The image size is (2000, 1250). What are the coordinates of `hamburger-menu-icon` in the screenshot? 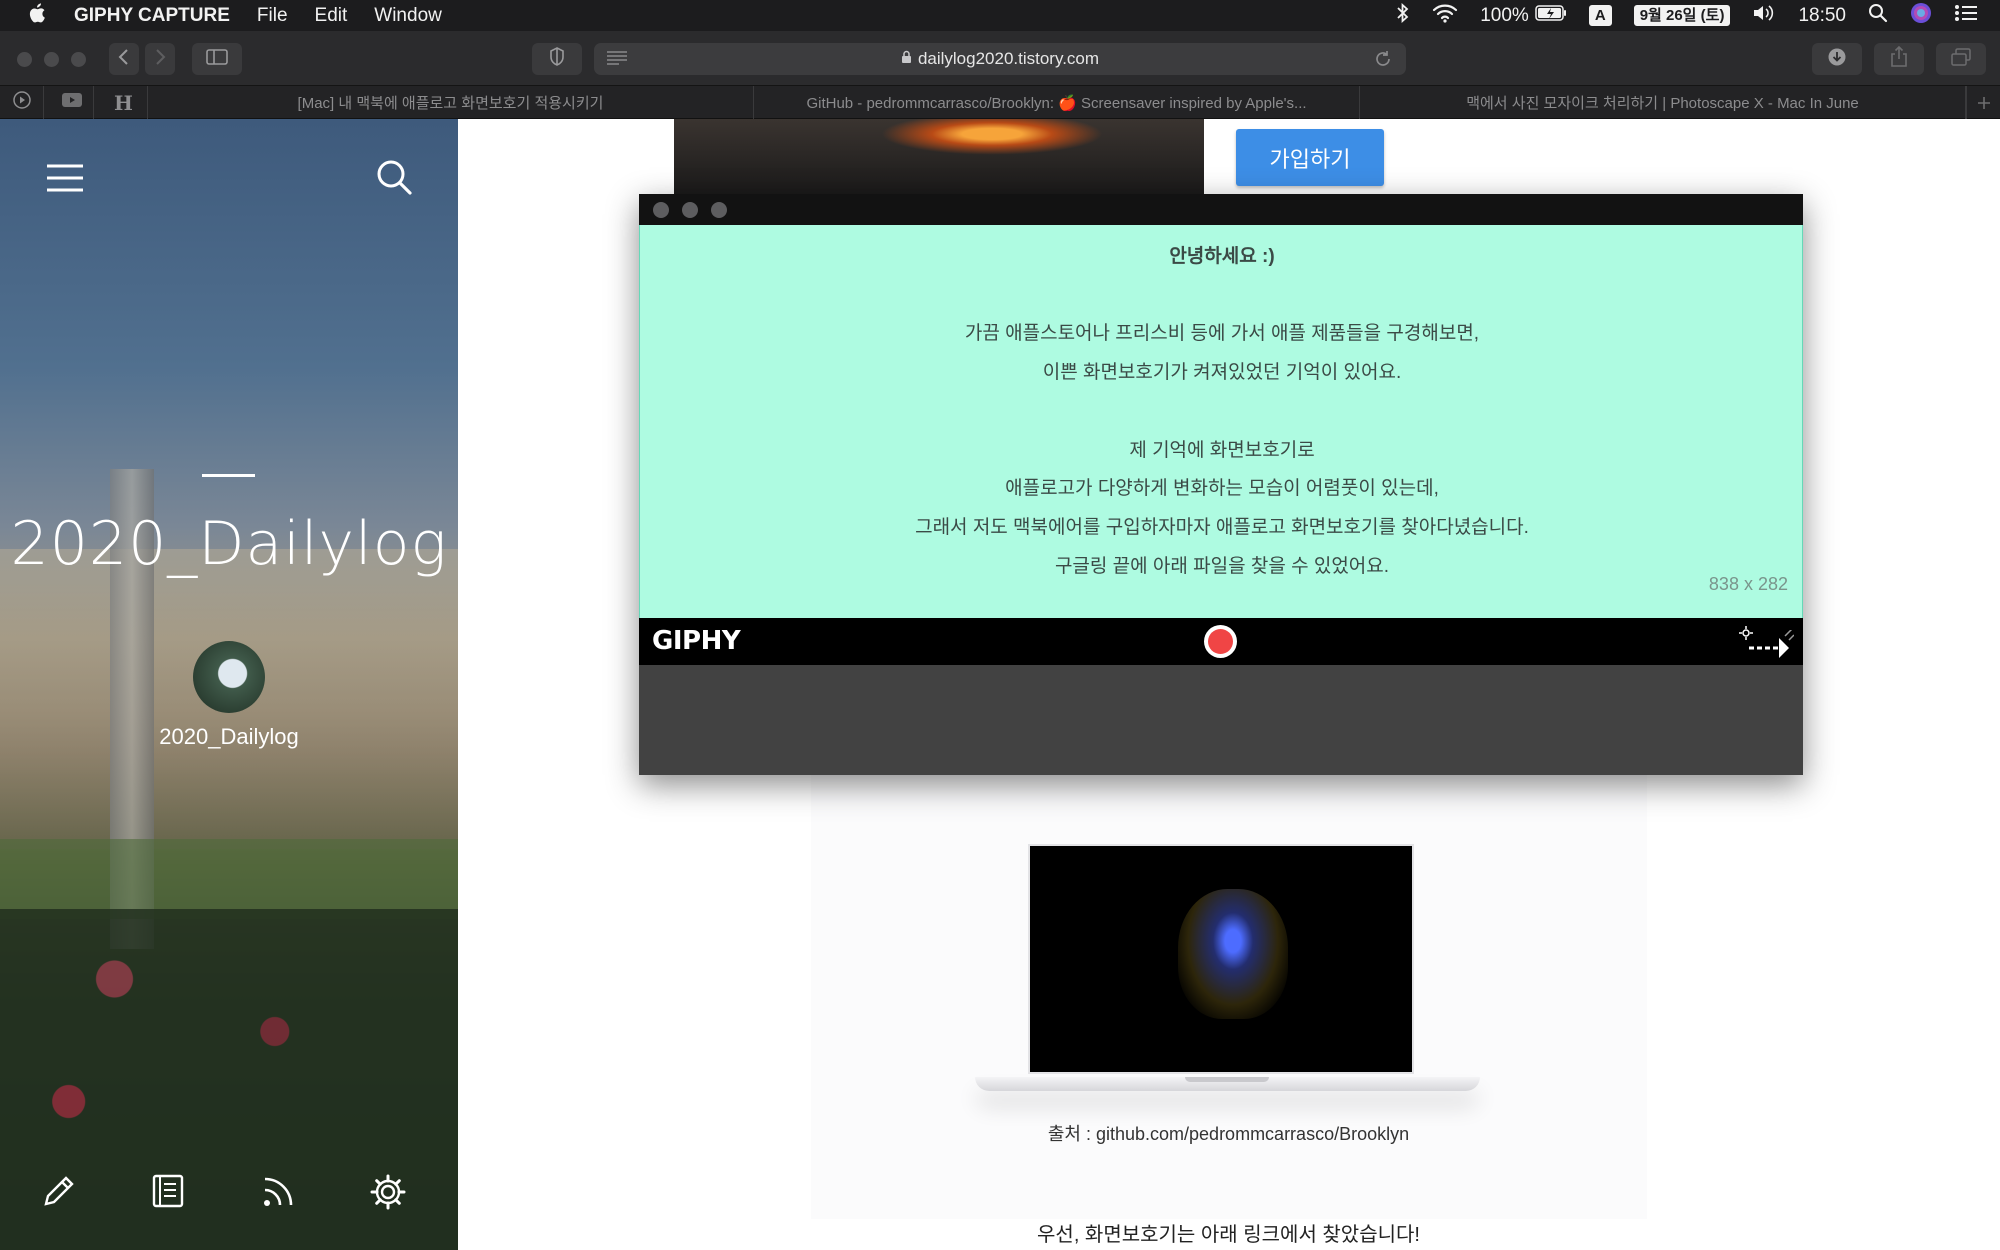 It's located at (65, 180).